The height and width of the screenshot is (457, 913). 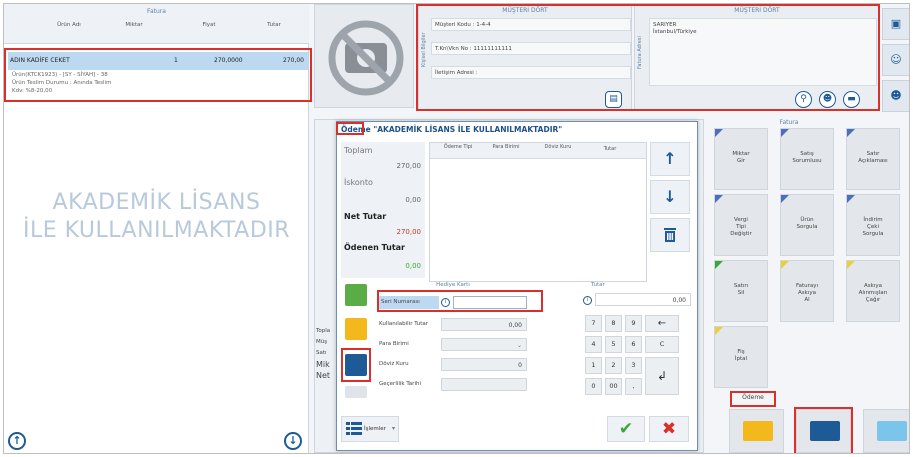 I want to click on product-photo-placeholder, so click(x=364, y=56).